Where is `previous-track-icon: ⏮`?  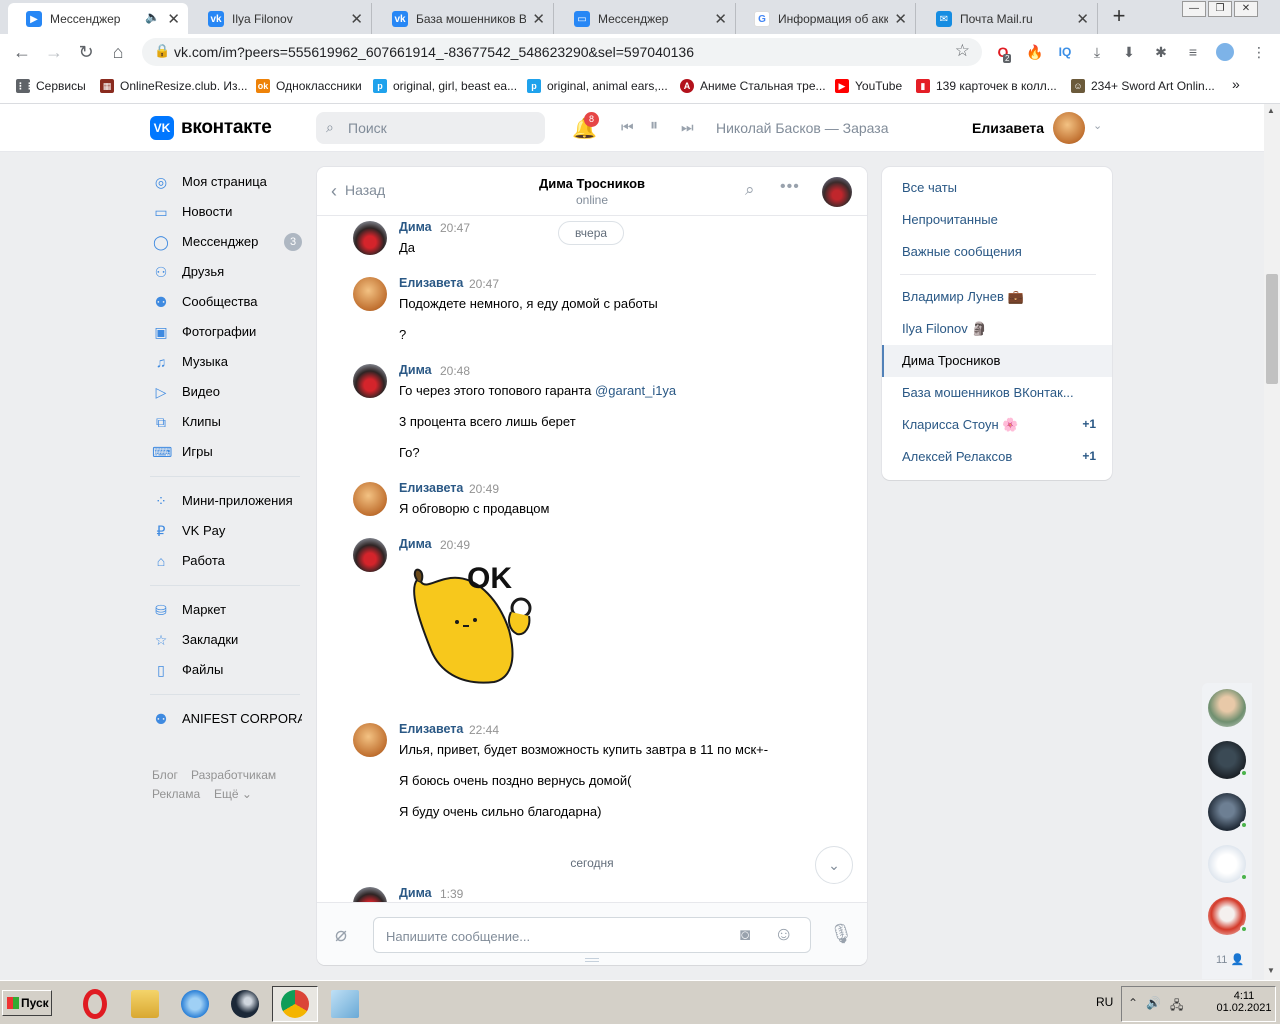 previous-track-icon: ⏮ is located at coordinates (627, 127).